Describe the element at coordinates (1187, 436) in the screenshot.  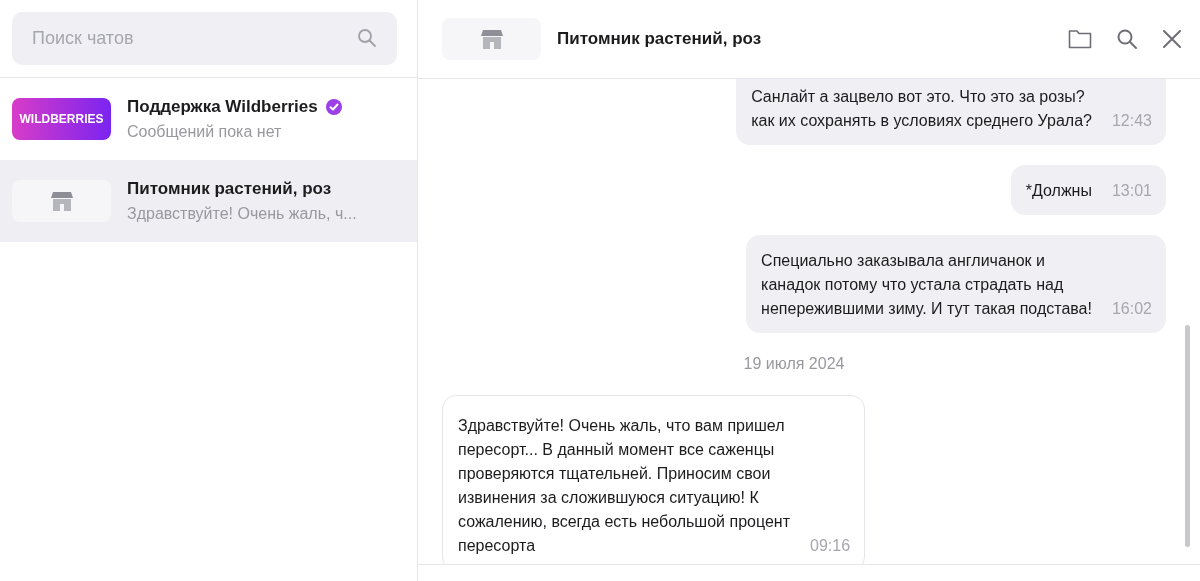
I see `scrollbar` at that location.